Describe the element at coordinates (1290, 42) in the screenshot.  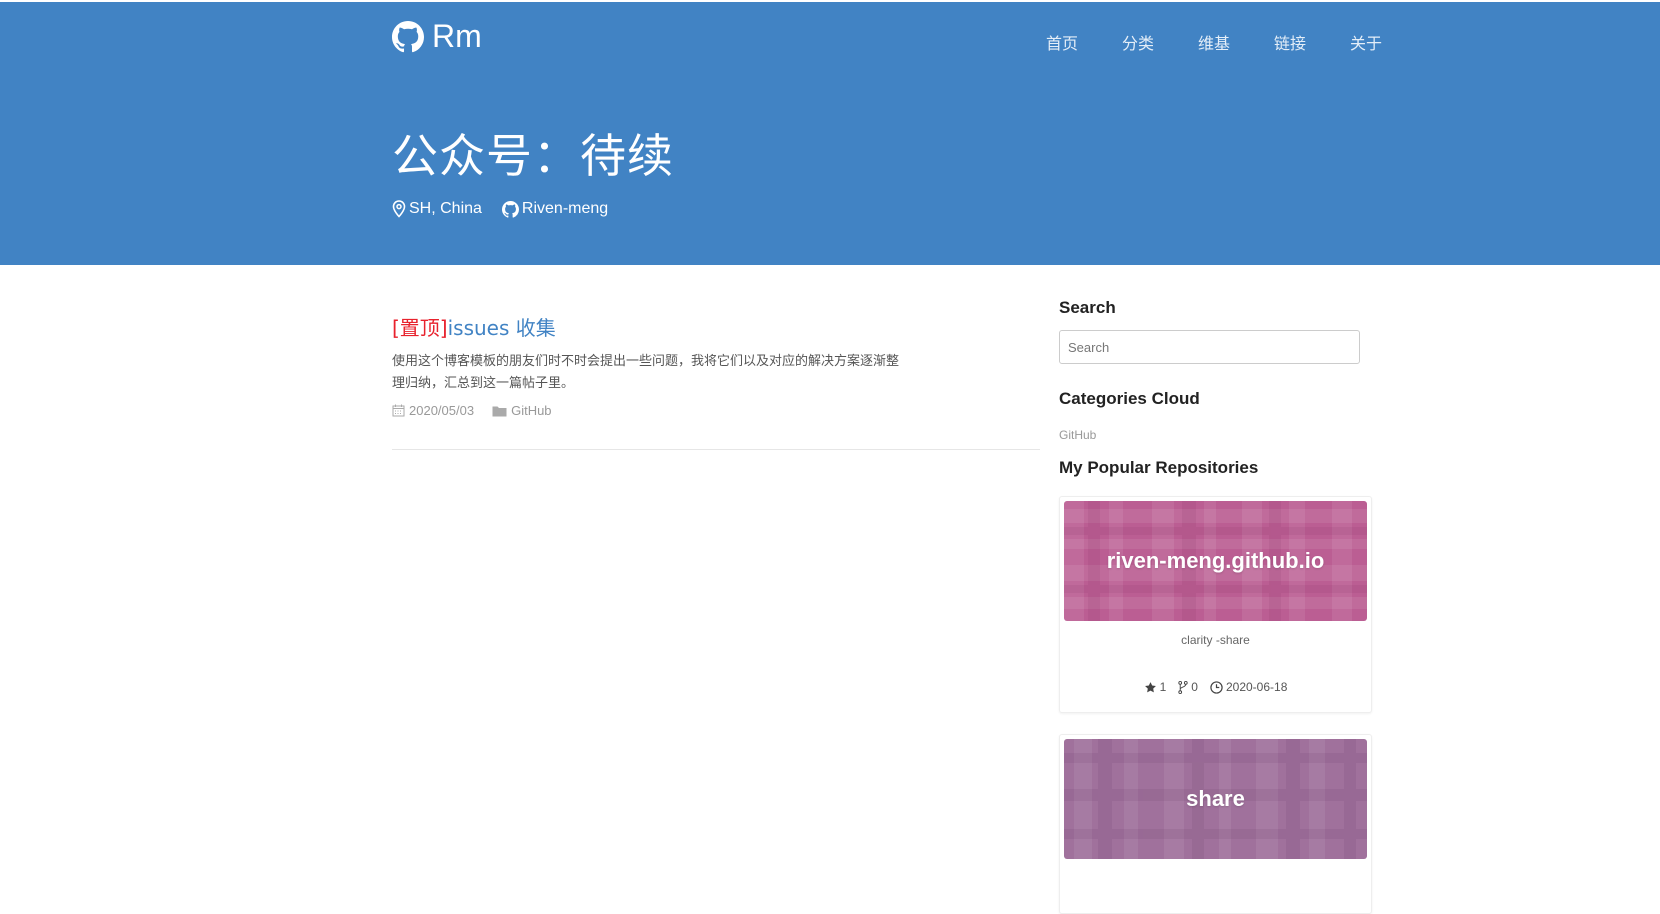
I see `nav-item-links: 链接` at that location.